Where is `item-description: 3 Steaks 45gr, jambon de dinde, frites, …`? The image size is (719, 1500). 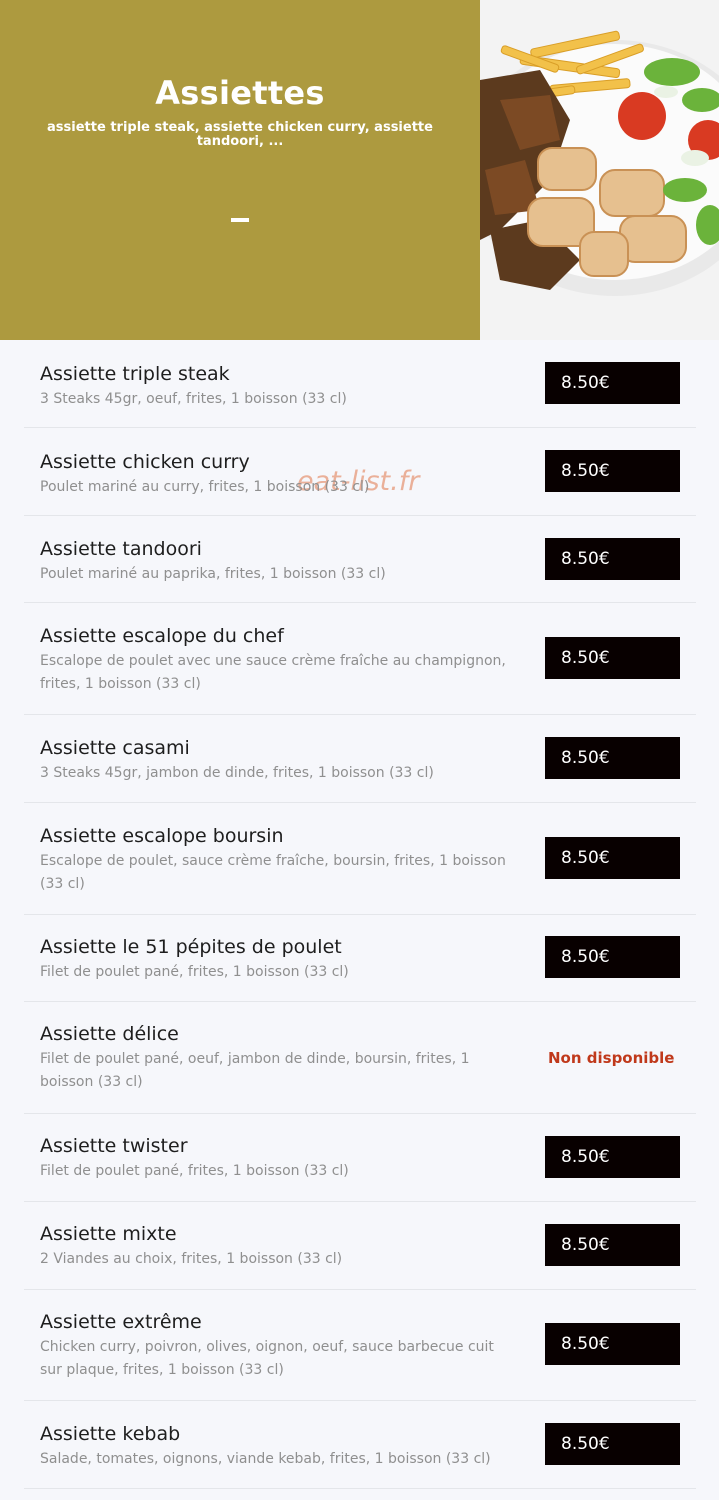 item-description: 3 Steaks 45gr, jambon de dinde, frites, … is located at coordinates (237, 773).